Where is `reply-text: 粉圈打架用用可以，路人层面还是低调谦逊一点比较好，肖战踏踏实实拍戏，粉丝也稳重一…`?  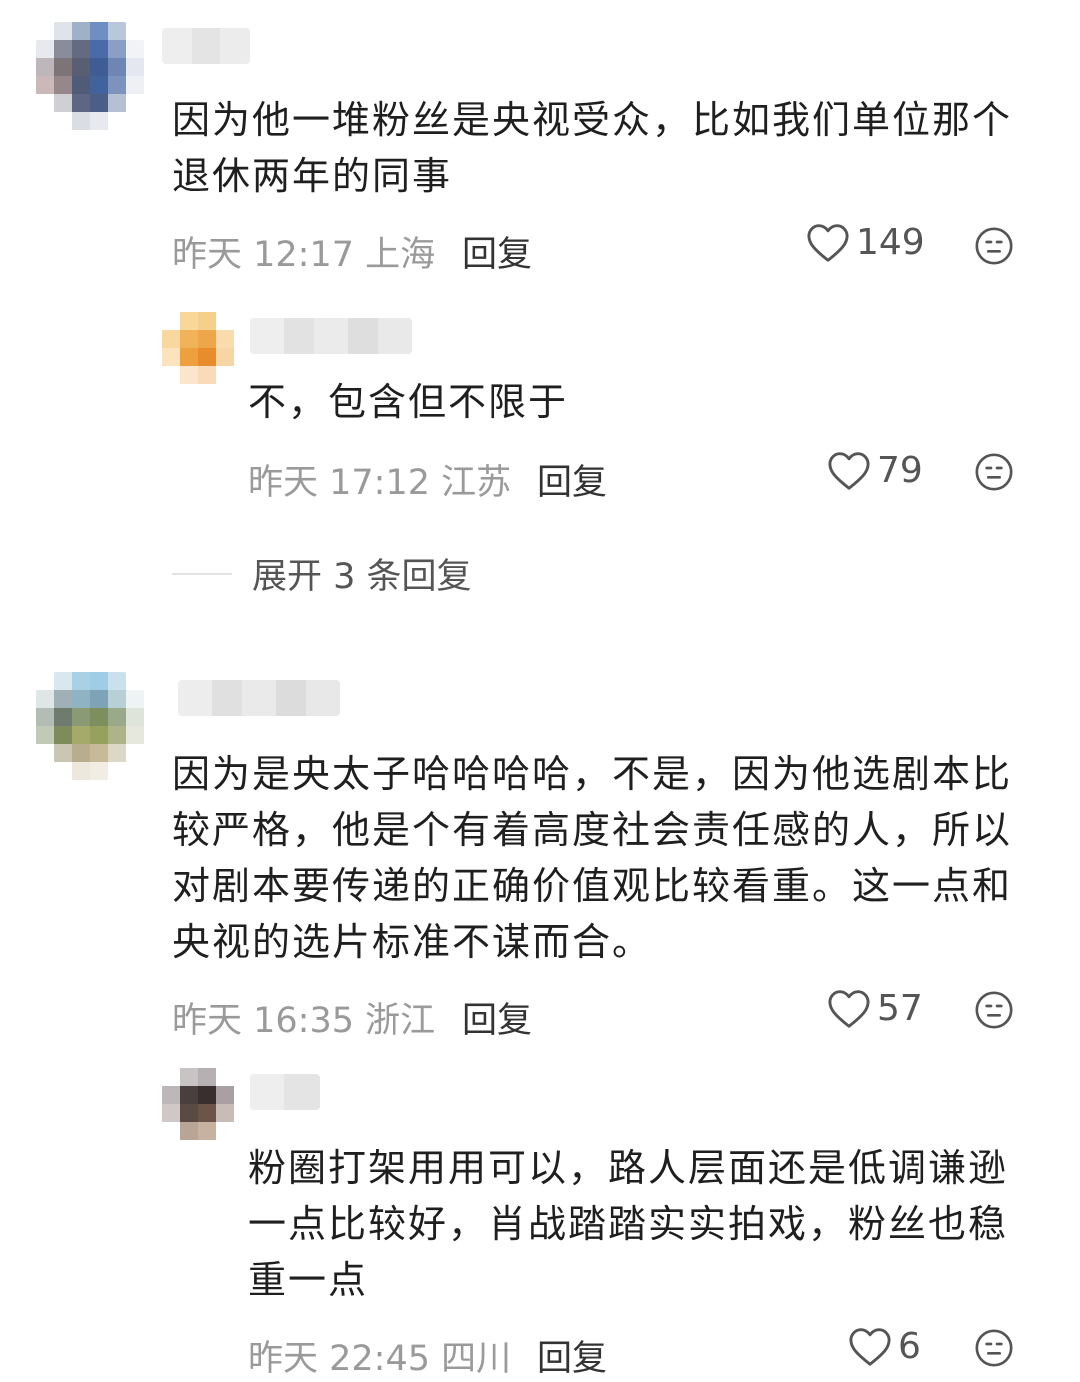 reply-text: 粉圈打架用用可以，路人层面还是低调谦逊一点比较好，肖战踏踏实实拍戏，粉丝也稳重一… is located at coordinates (628, 1224).